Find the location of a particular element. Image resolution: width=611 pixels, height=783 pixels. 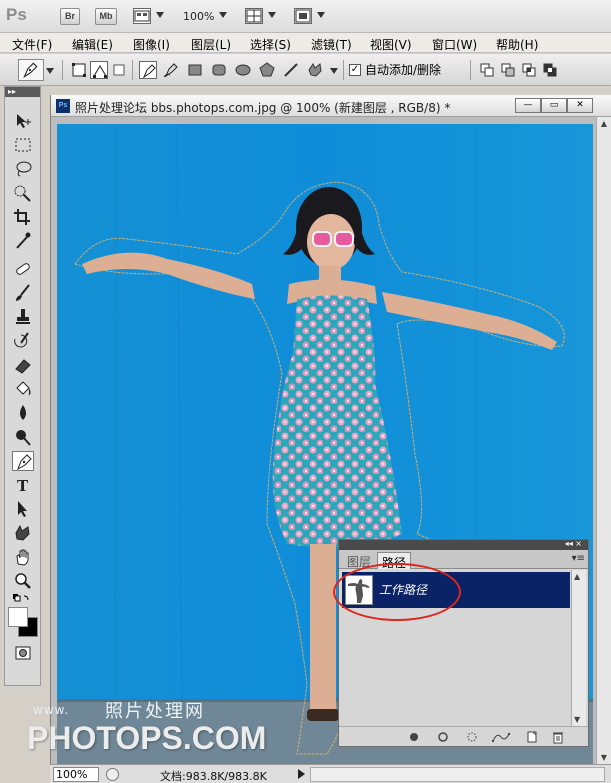

screen-mode-icon is located at coordinates (303, 16).